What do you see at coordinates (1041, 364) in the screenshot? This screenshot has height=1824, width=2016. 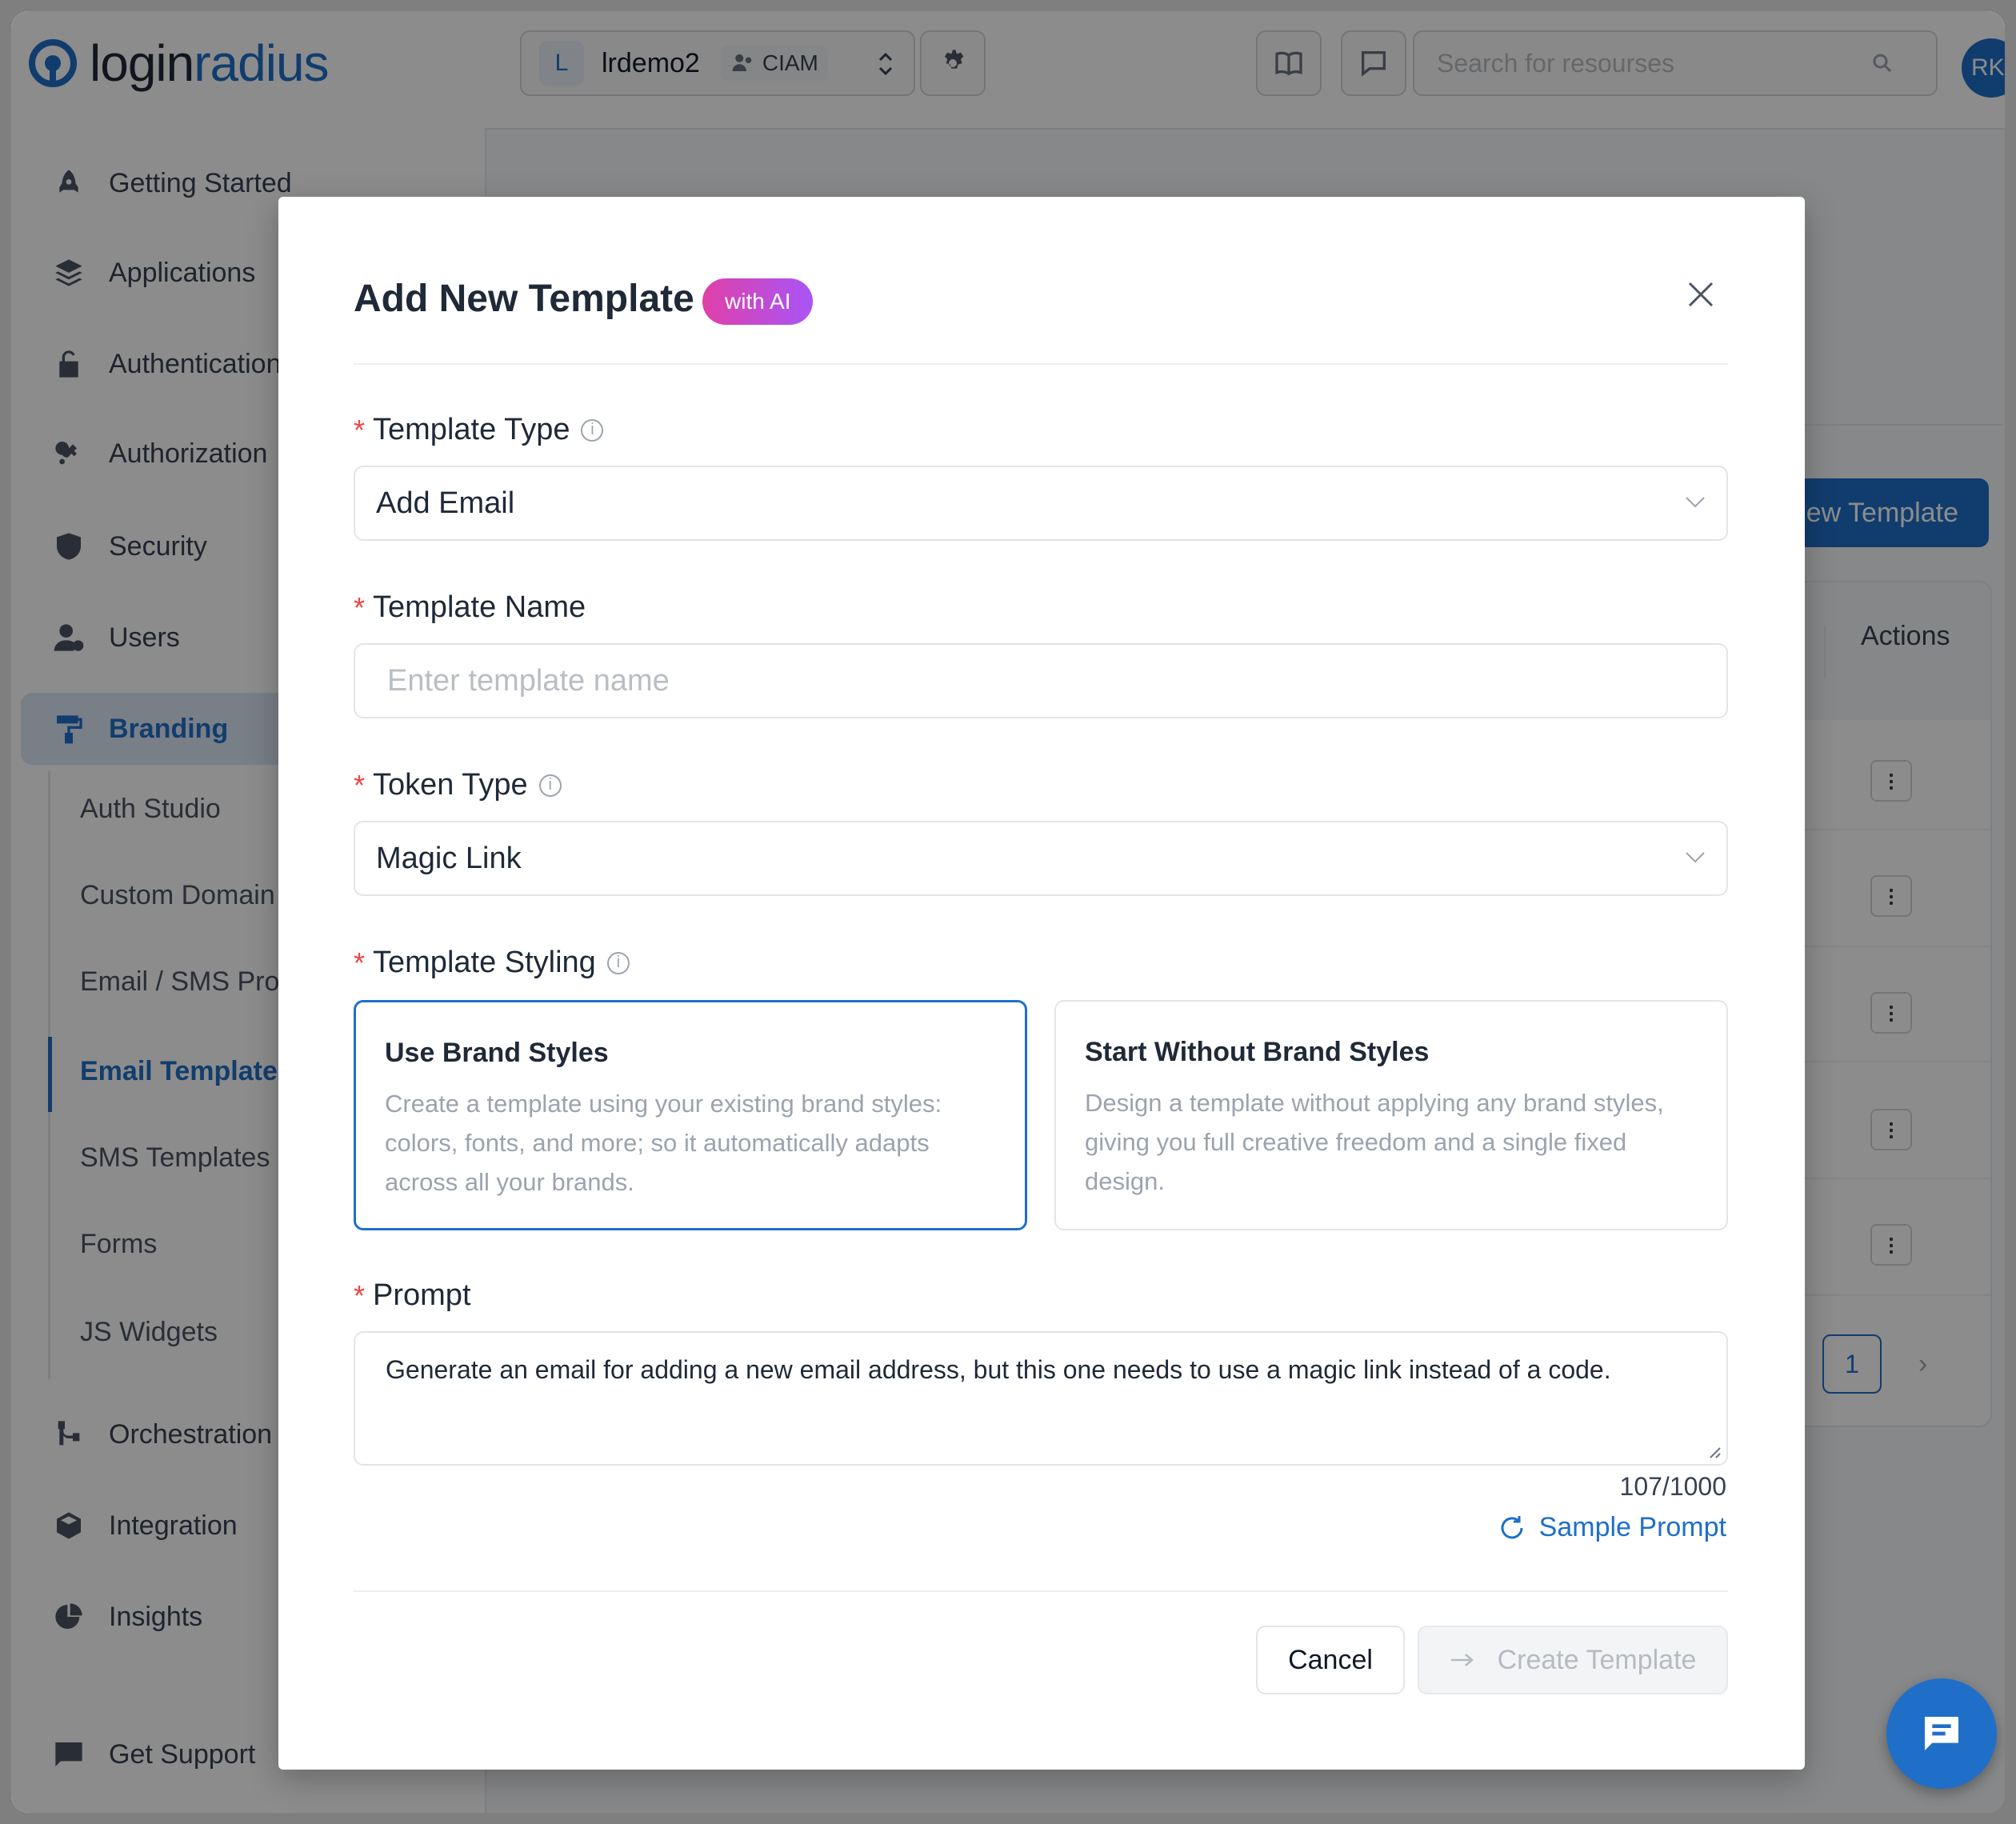 I see `header-divider` at bounding box center [1041, 364].